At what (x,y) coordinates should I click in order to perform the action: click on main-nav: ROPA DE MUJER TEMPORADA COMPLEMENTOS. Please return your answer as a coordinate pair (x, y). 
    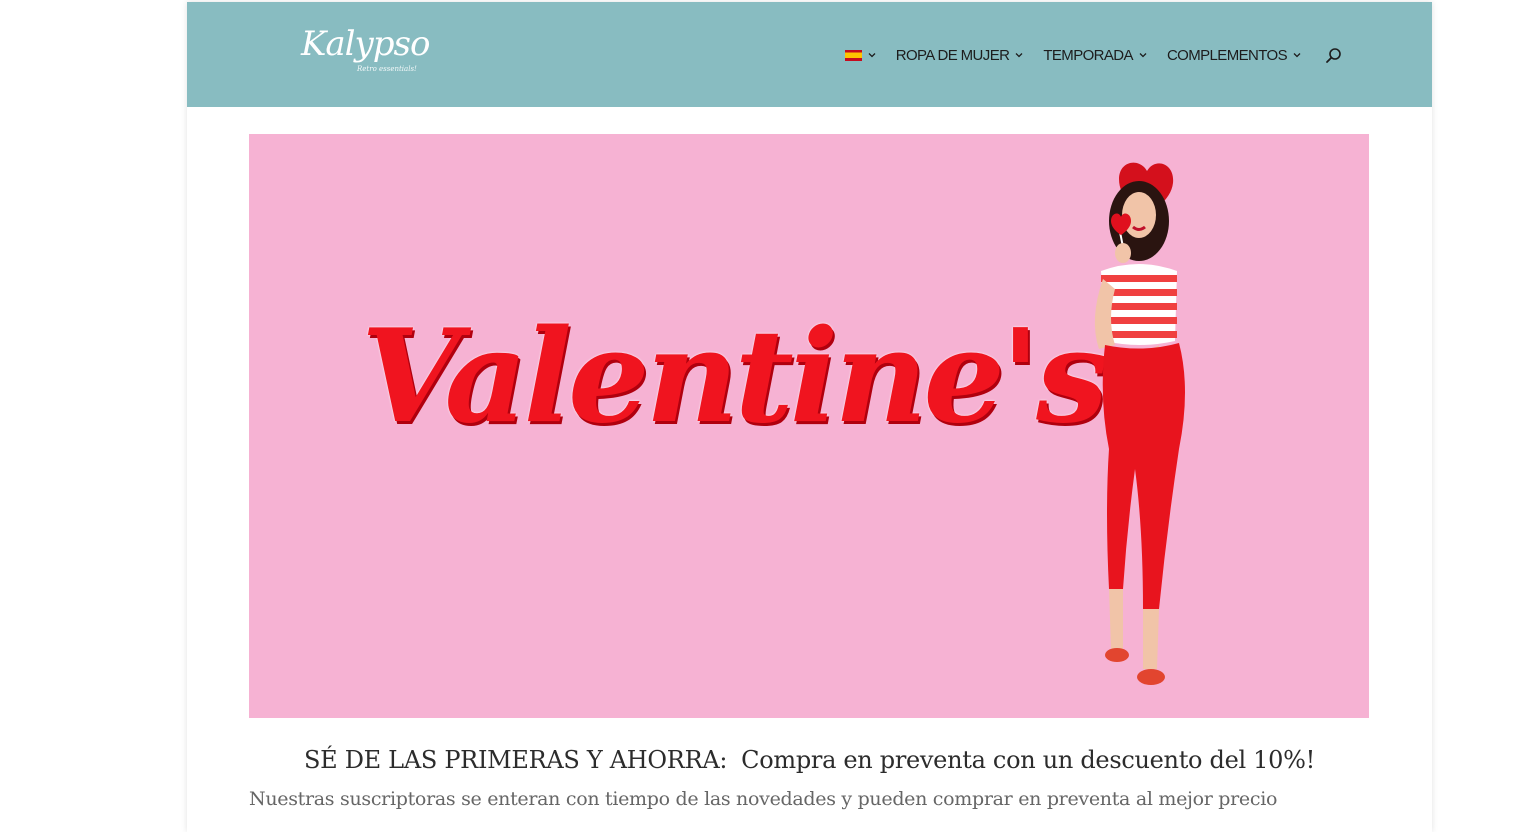
    Looking at the image, I should click on (1083, 55).